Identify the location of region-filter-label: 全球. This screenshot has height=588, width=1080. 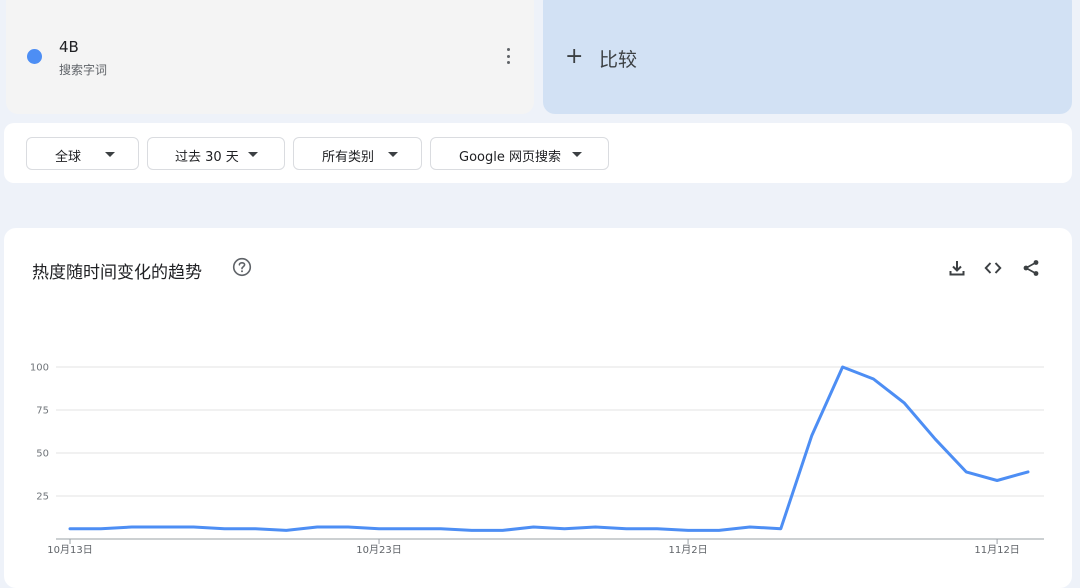
(68, 157).